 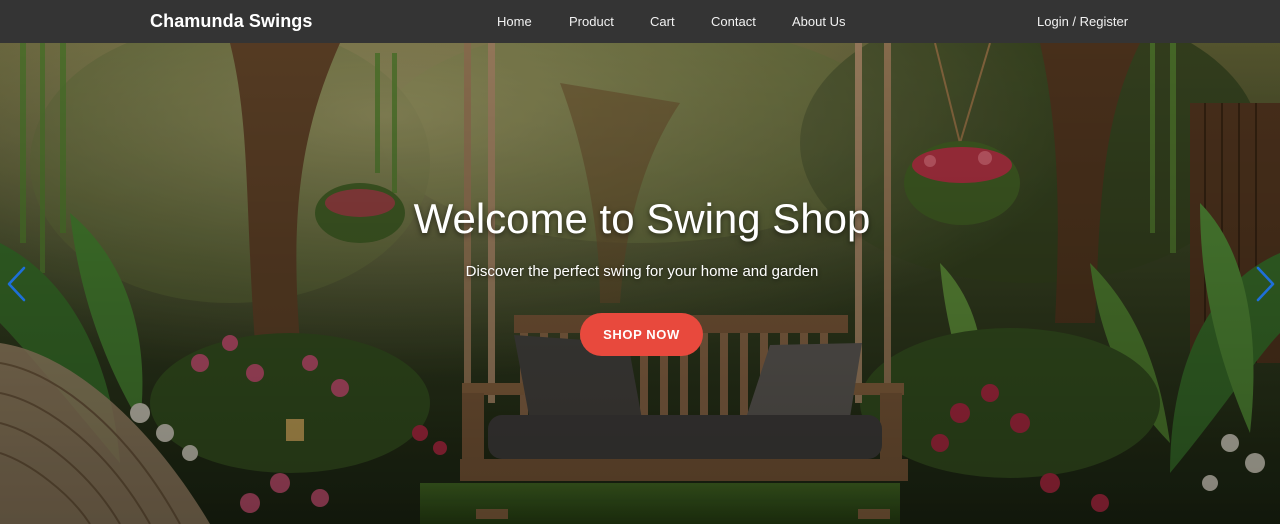 What do you see at coordinates (514, 21) in the screenshot?
I see `nav-home: Home` at bounding box center [514, 21].